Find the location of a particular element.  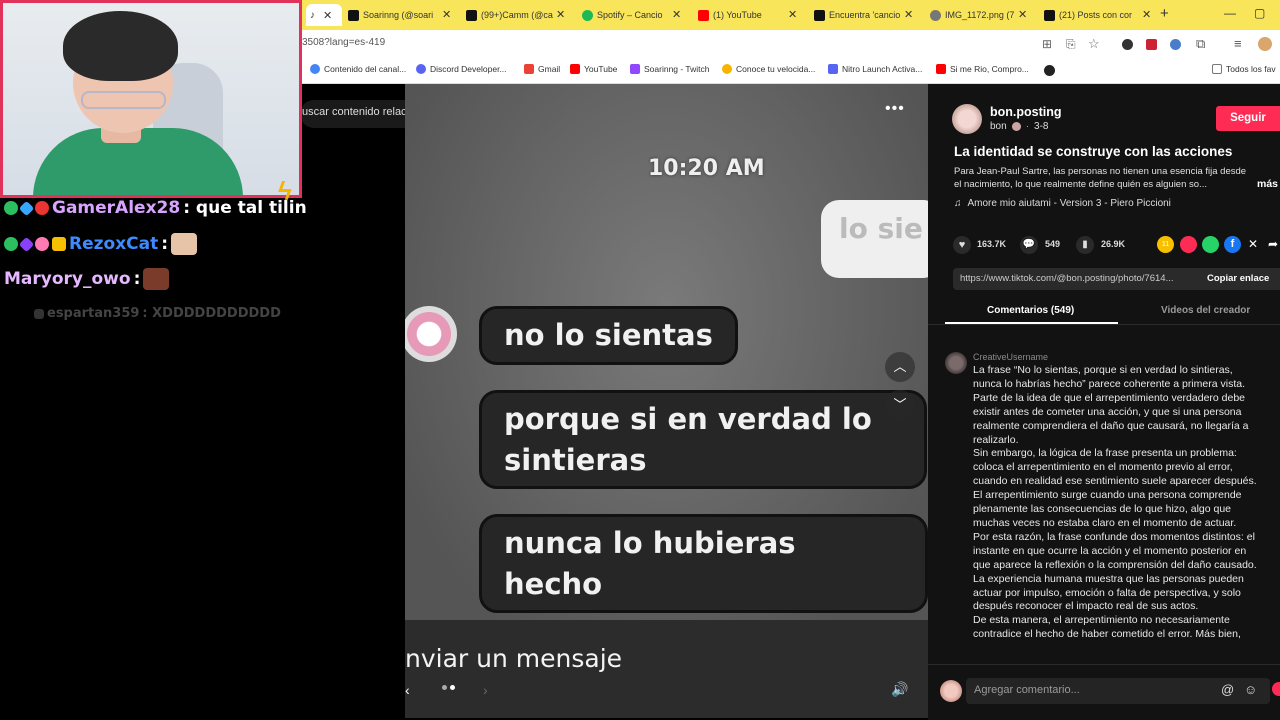

minimize-icon: — is located at coordinates (1230, 13).